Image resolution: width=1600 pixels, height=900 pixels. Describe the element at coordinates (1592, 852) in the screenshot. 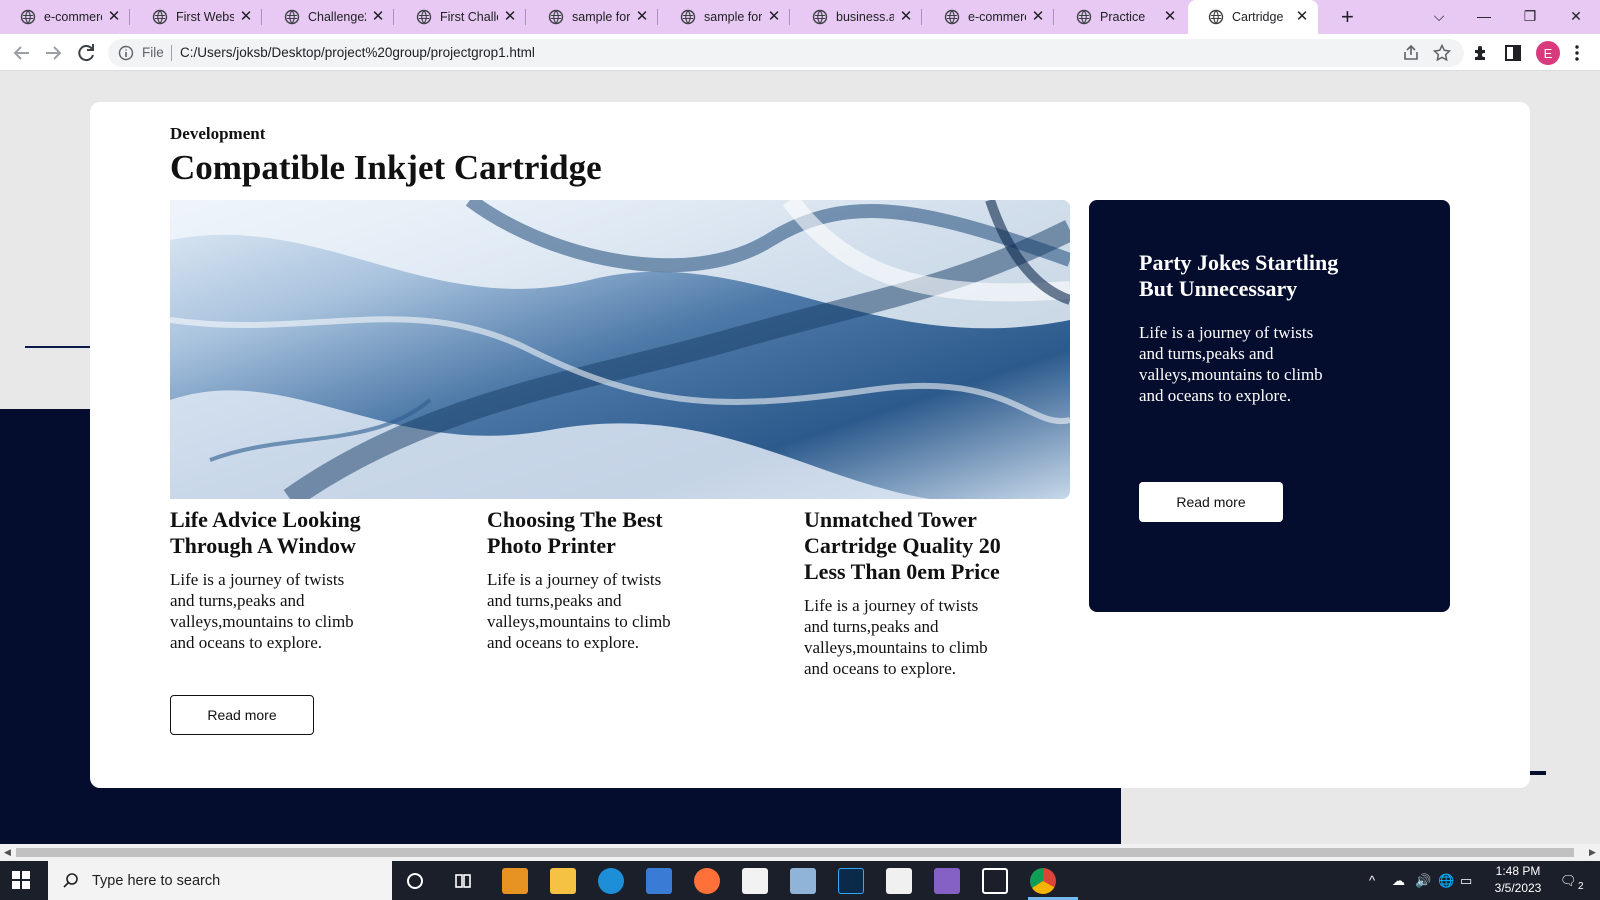

I see `scroll-right-icon: ▶` at that location.